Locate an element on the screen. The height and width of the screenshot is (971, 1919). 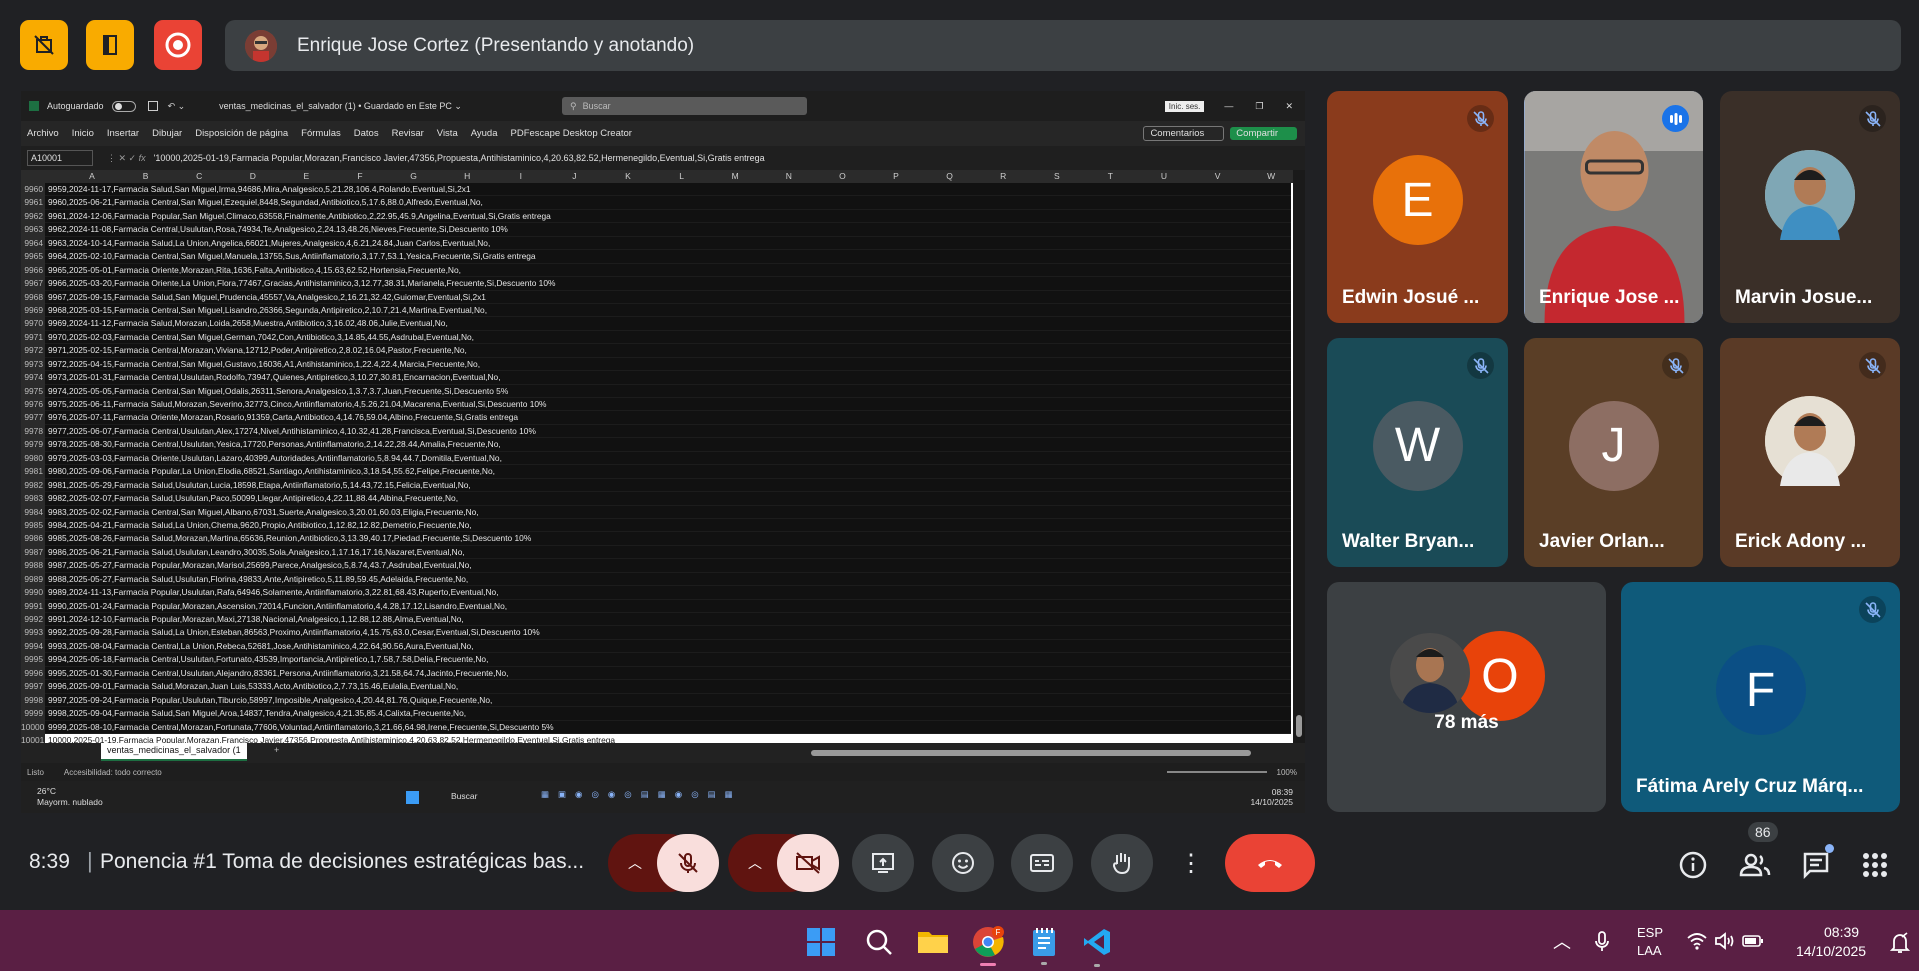
restore-icon: ❐ is located at coordinates (1259, 106).